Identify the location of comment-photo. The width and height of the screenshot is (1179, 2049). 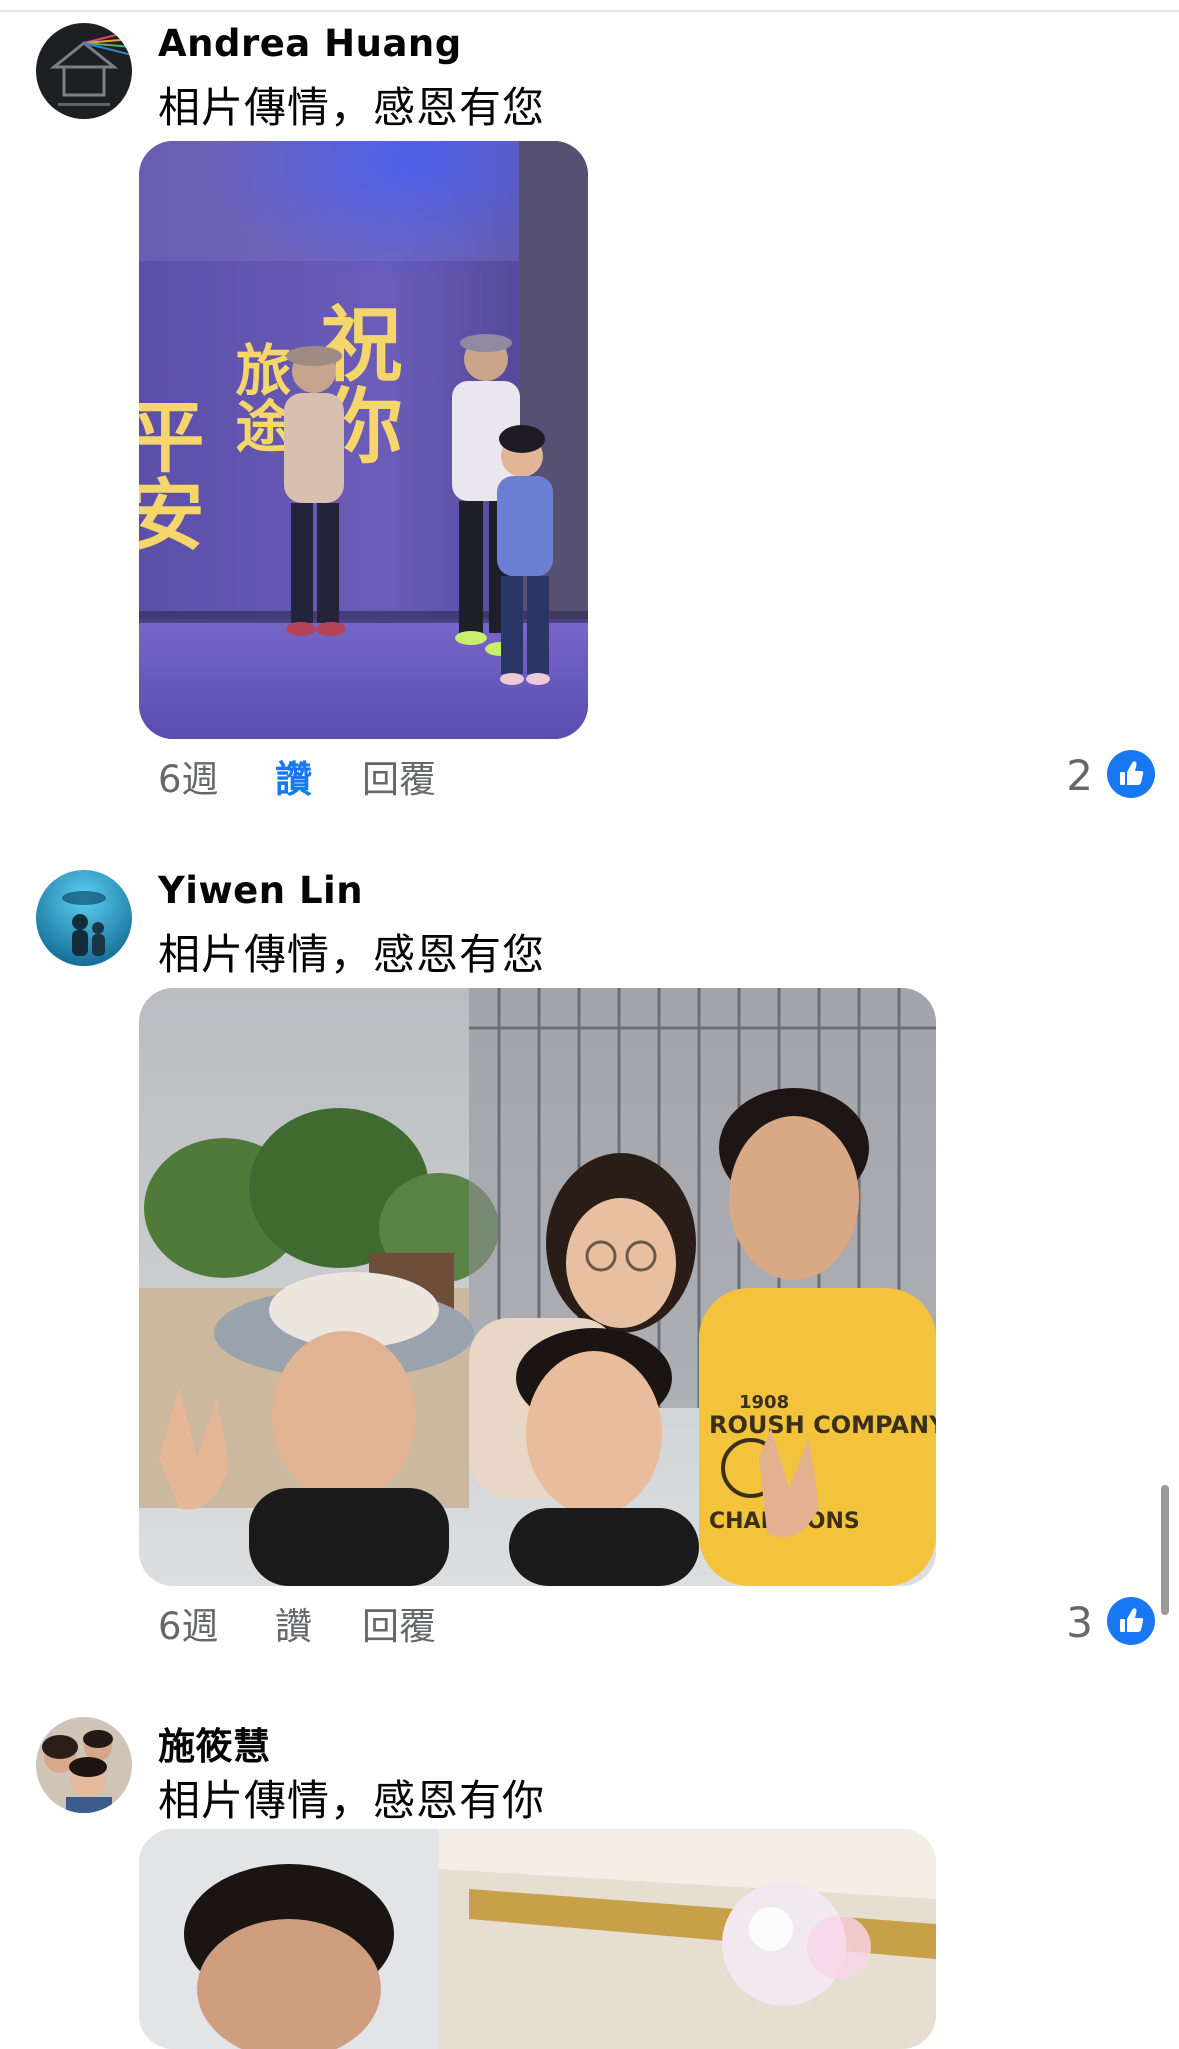
(537, 1939).